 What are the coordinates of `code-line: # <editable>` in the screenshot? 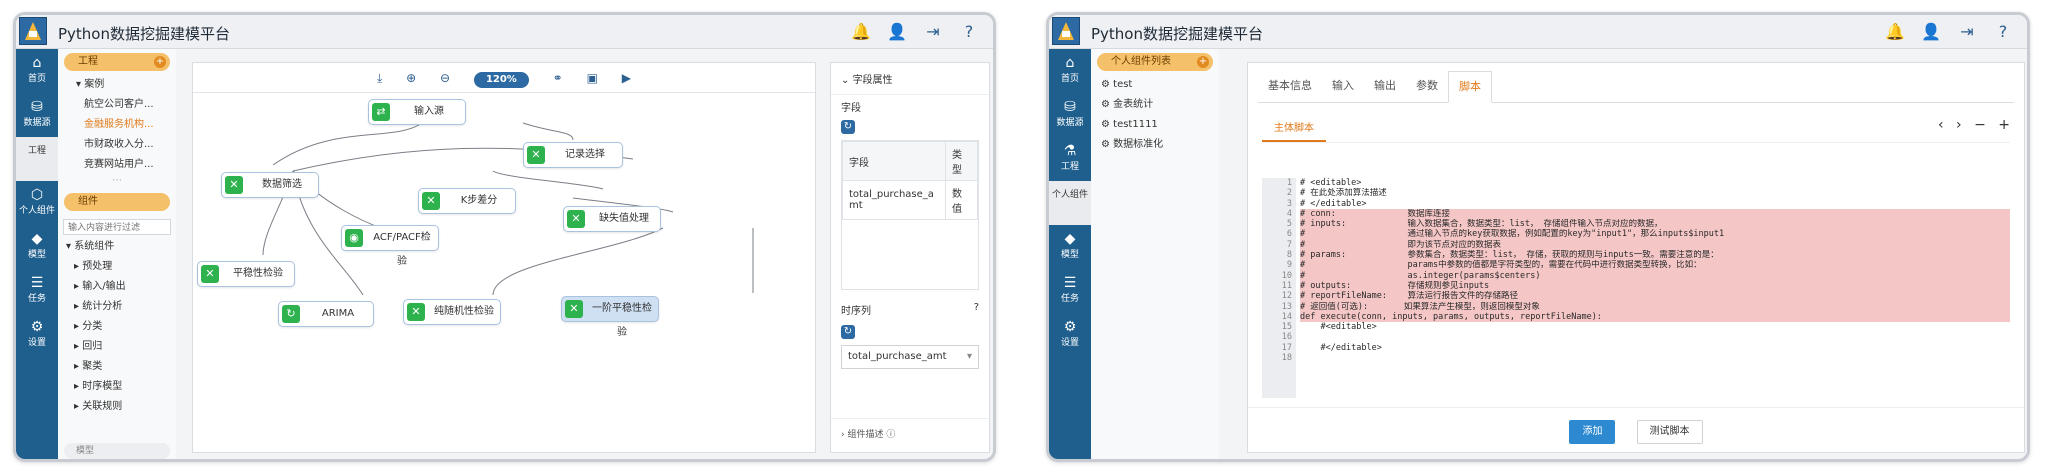 It's located at (1655, 183).